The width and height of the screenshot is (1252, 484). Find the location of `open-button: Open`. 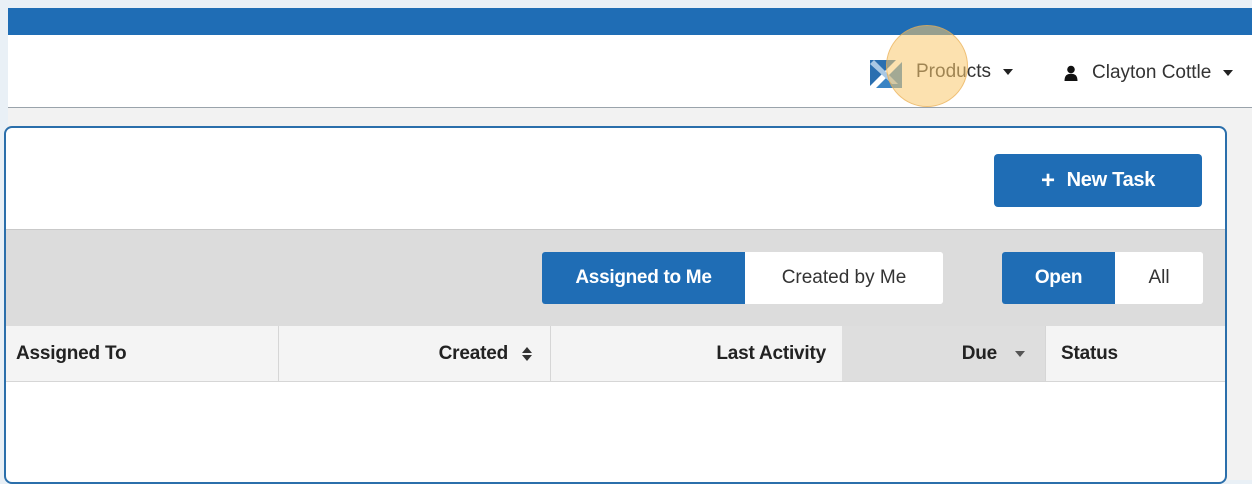

open-button: Open is located at coordinates (1058, 278).